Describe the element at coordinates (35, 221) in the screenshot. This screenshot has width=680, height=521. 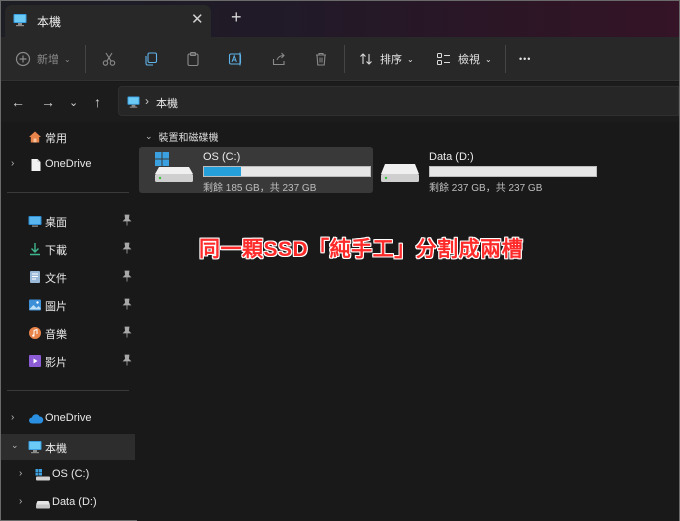
I see `desktop-icon` at that location.